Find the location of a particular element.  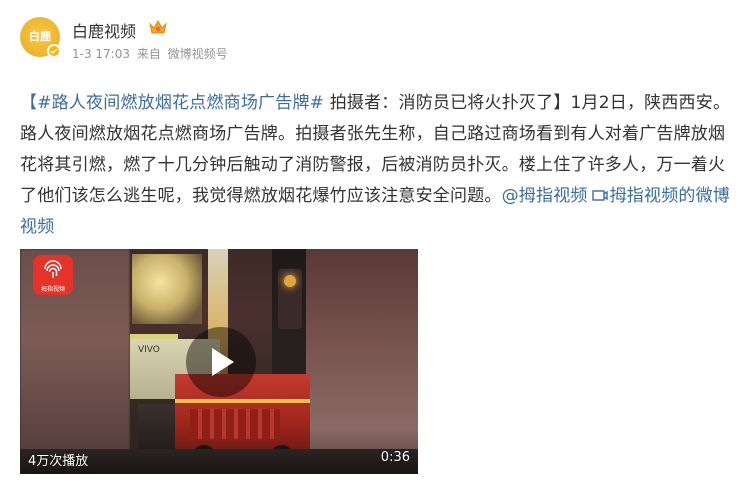

fire-truck-panel is located at coordinates (235, 424).